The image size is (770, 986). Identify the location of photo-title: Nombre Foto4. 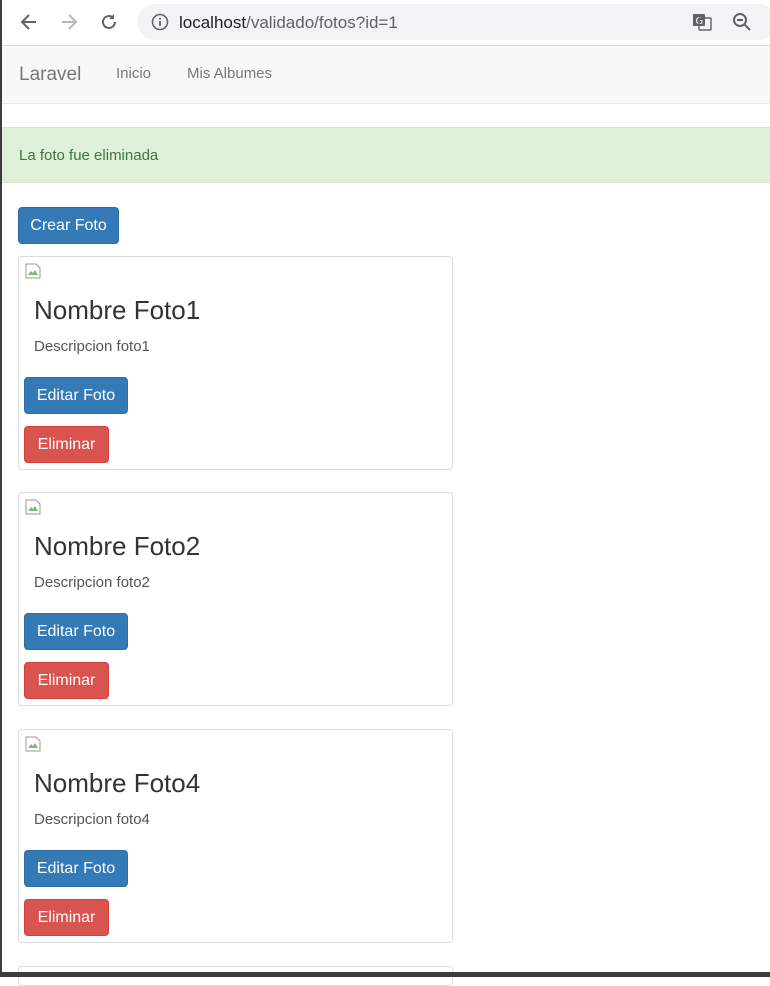
(117, 783).